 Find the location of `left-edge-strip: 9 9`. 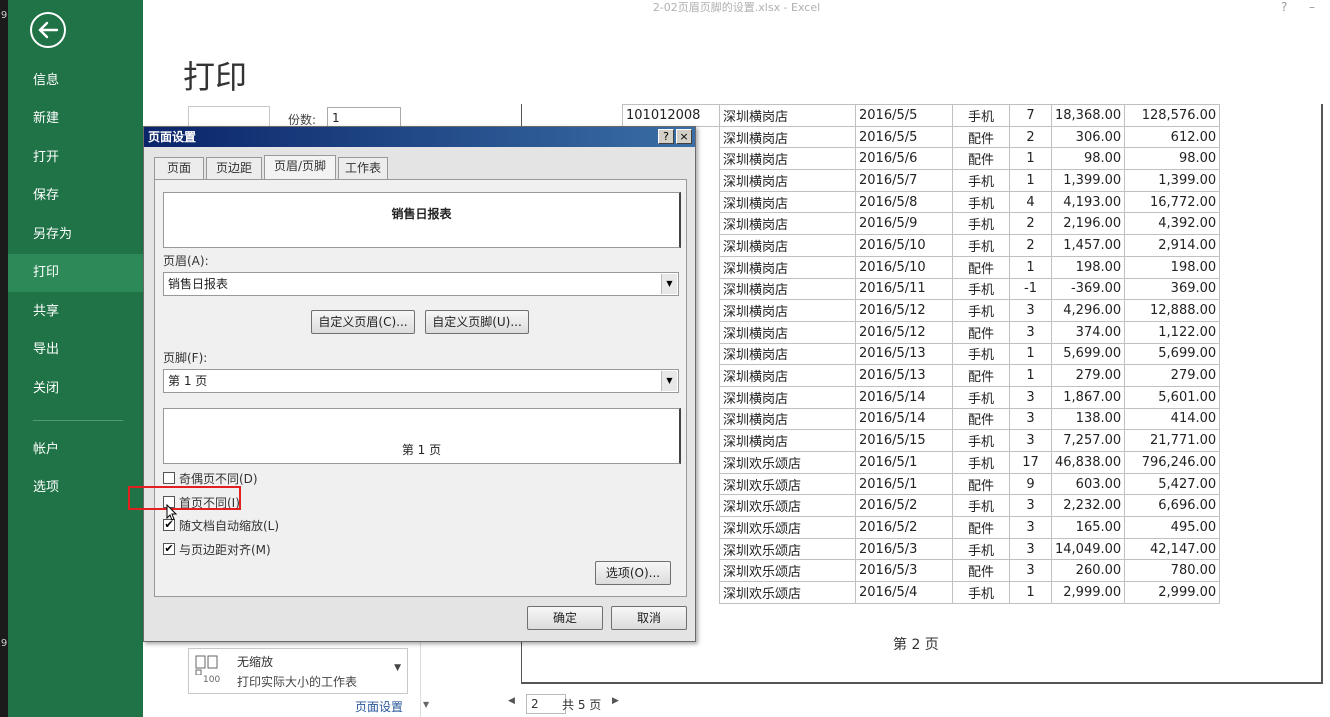

left-edge-strip: 9 9 is located at coordinates (4, 358).